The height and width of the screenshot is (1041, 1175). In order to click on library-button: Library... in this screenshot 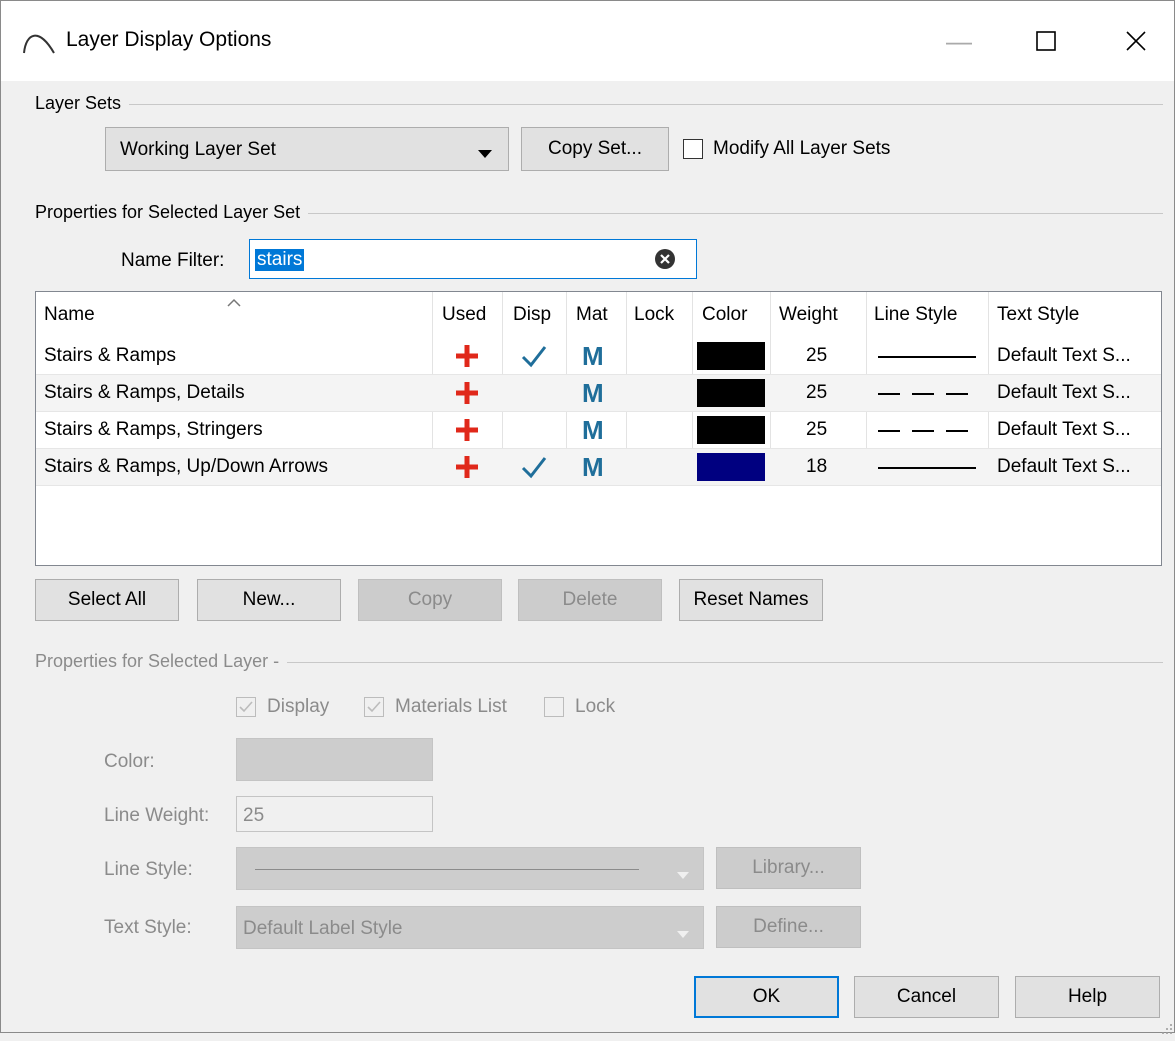, I will do `click(788, 868)`.